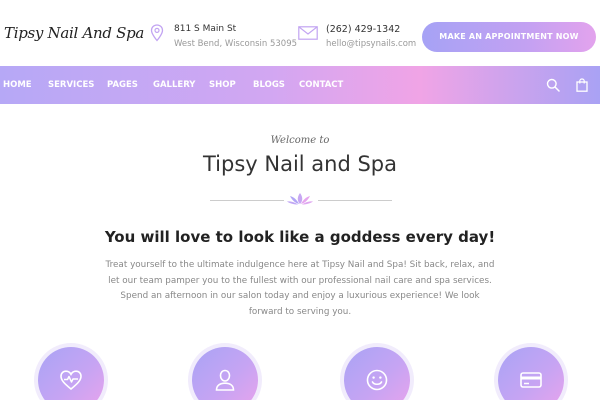 This screenshot has height=400, width=600. What do you see at coordinates (17, 85) in the screenshot?
I see `nav-item-home: HOME` at bounding box center [17, 85].